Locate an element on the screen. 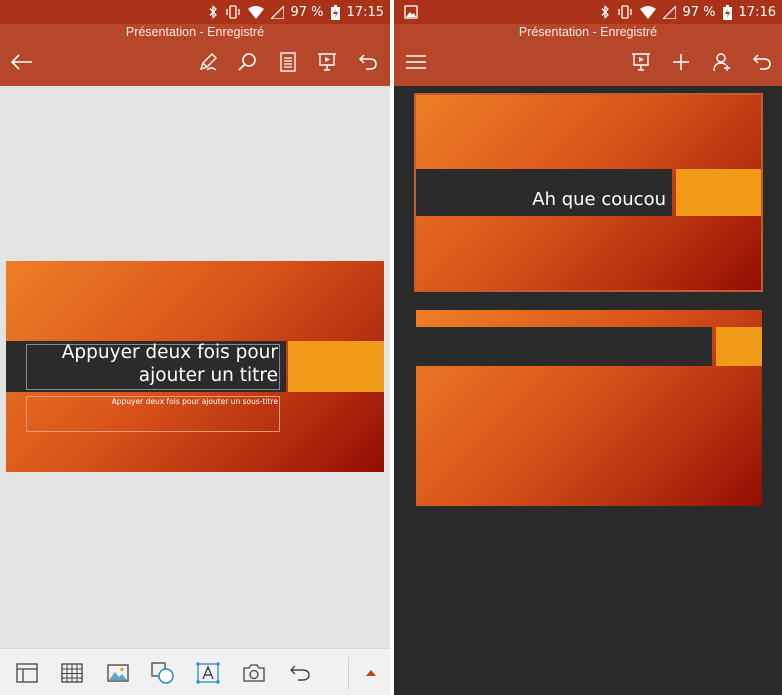 This screenshot has height=695, width=782. picture-button is located at coordinates (118, 673).